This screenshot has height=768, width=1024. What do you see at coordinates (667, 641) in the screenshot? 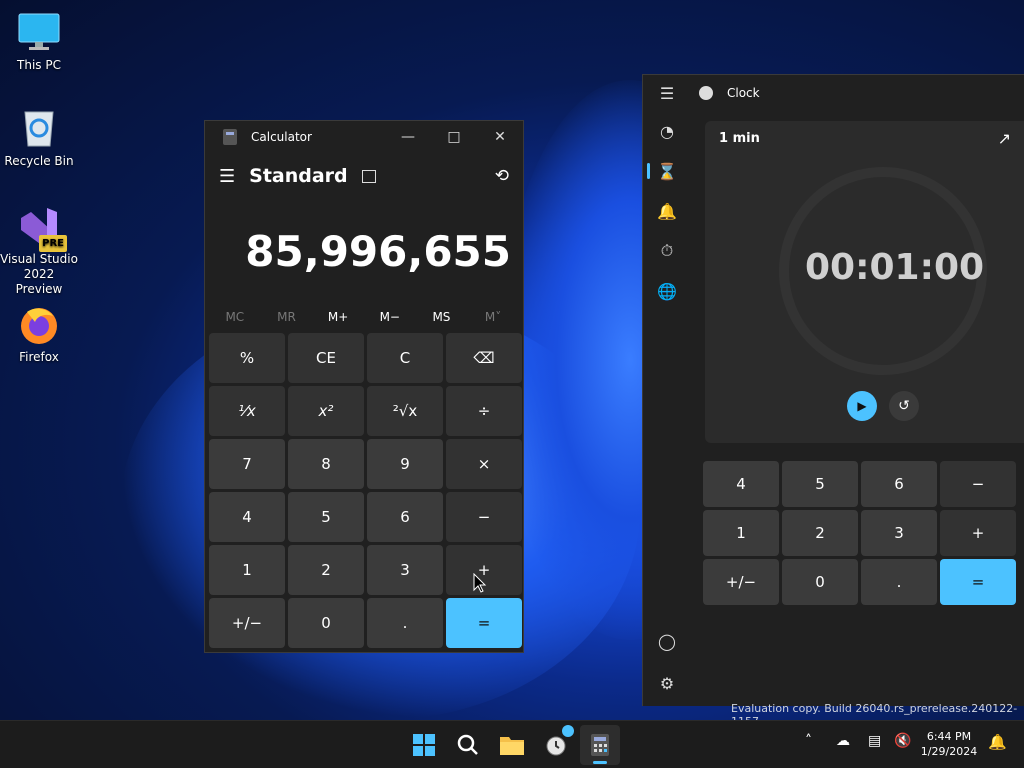
I see `account-icon: ◯` at bounding box center [667, 641].